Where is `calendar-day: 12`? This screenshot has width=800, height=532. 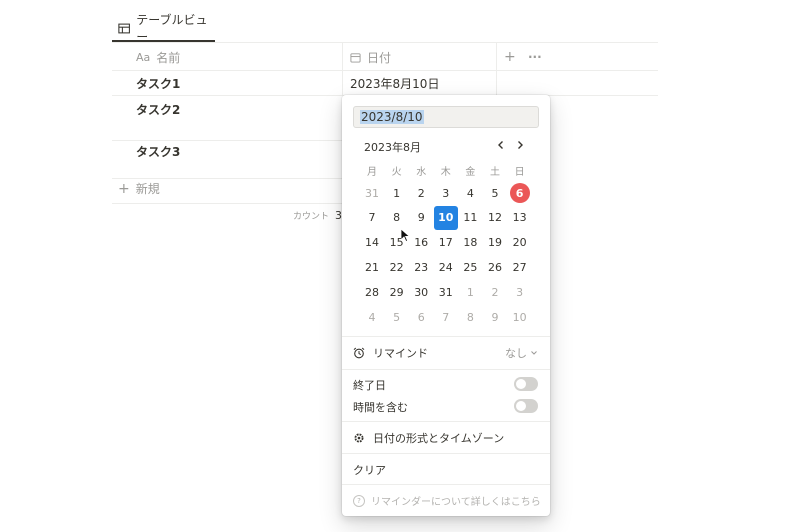
calendar-day: 12 is located at coordinates (495, 218).